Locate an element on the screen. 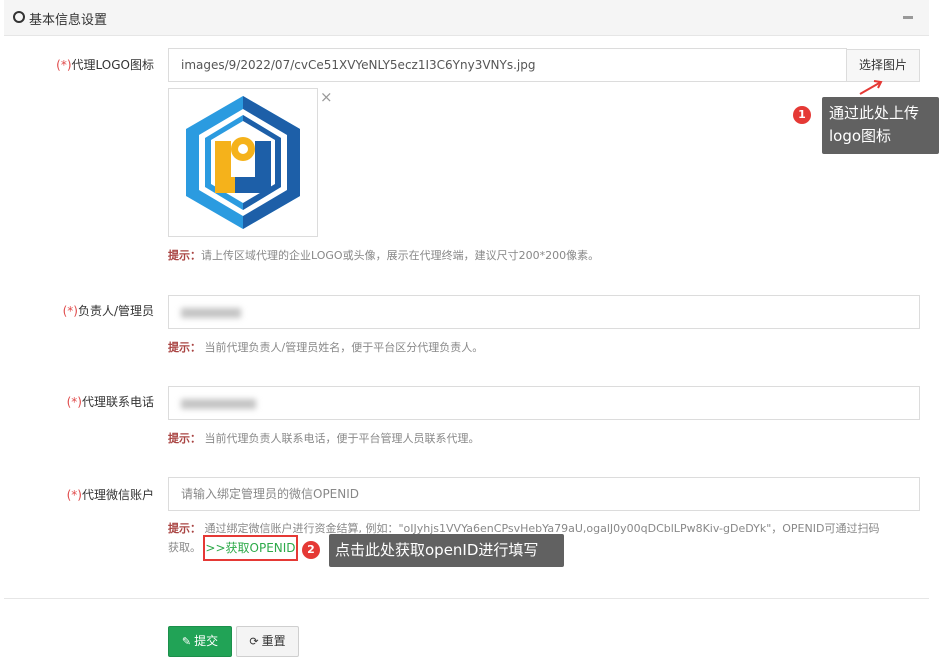  manager-name-input is located at coordinates (544, 312).